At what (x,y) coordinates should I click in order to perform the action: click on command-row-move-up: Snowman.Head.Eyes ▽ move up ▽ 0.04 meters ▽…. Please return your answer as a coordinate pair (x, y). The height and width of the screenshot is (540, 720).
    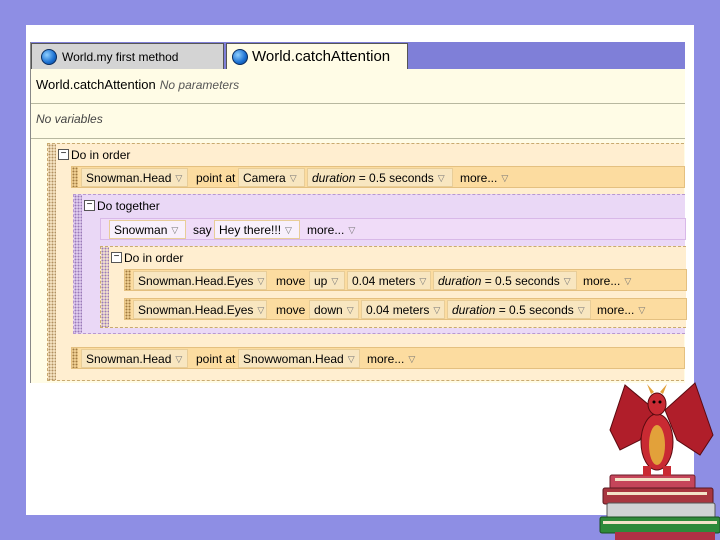
    Looking at the image, I should click on (405, 280).